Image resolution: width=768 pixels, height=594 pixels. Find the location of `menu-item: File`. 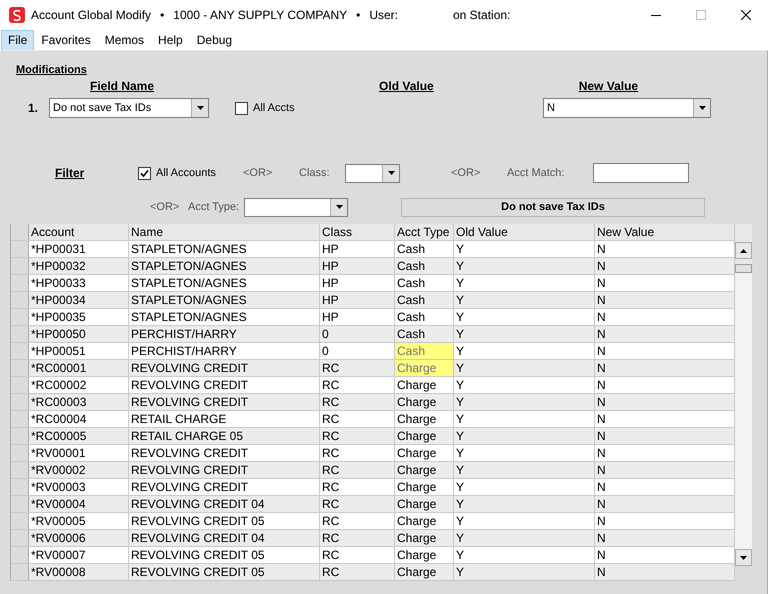

menu-item: File is located at coordinates (17, 40).